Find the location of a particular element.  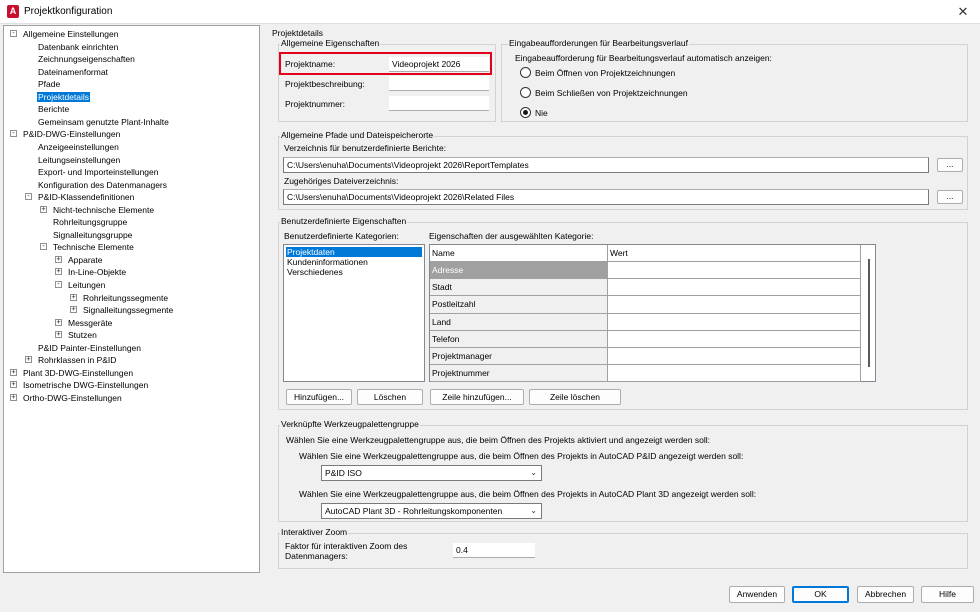

tree-item: P&ID-DWG-Einstellungen is located at coordinates (71, 134).